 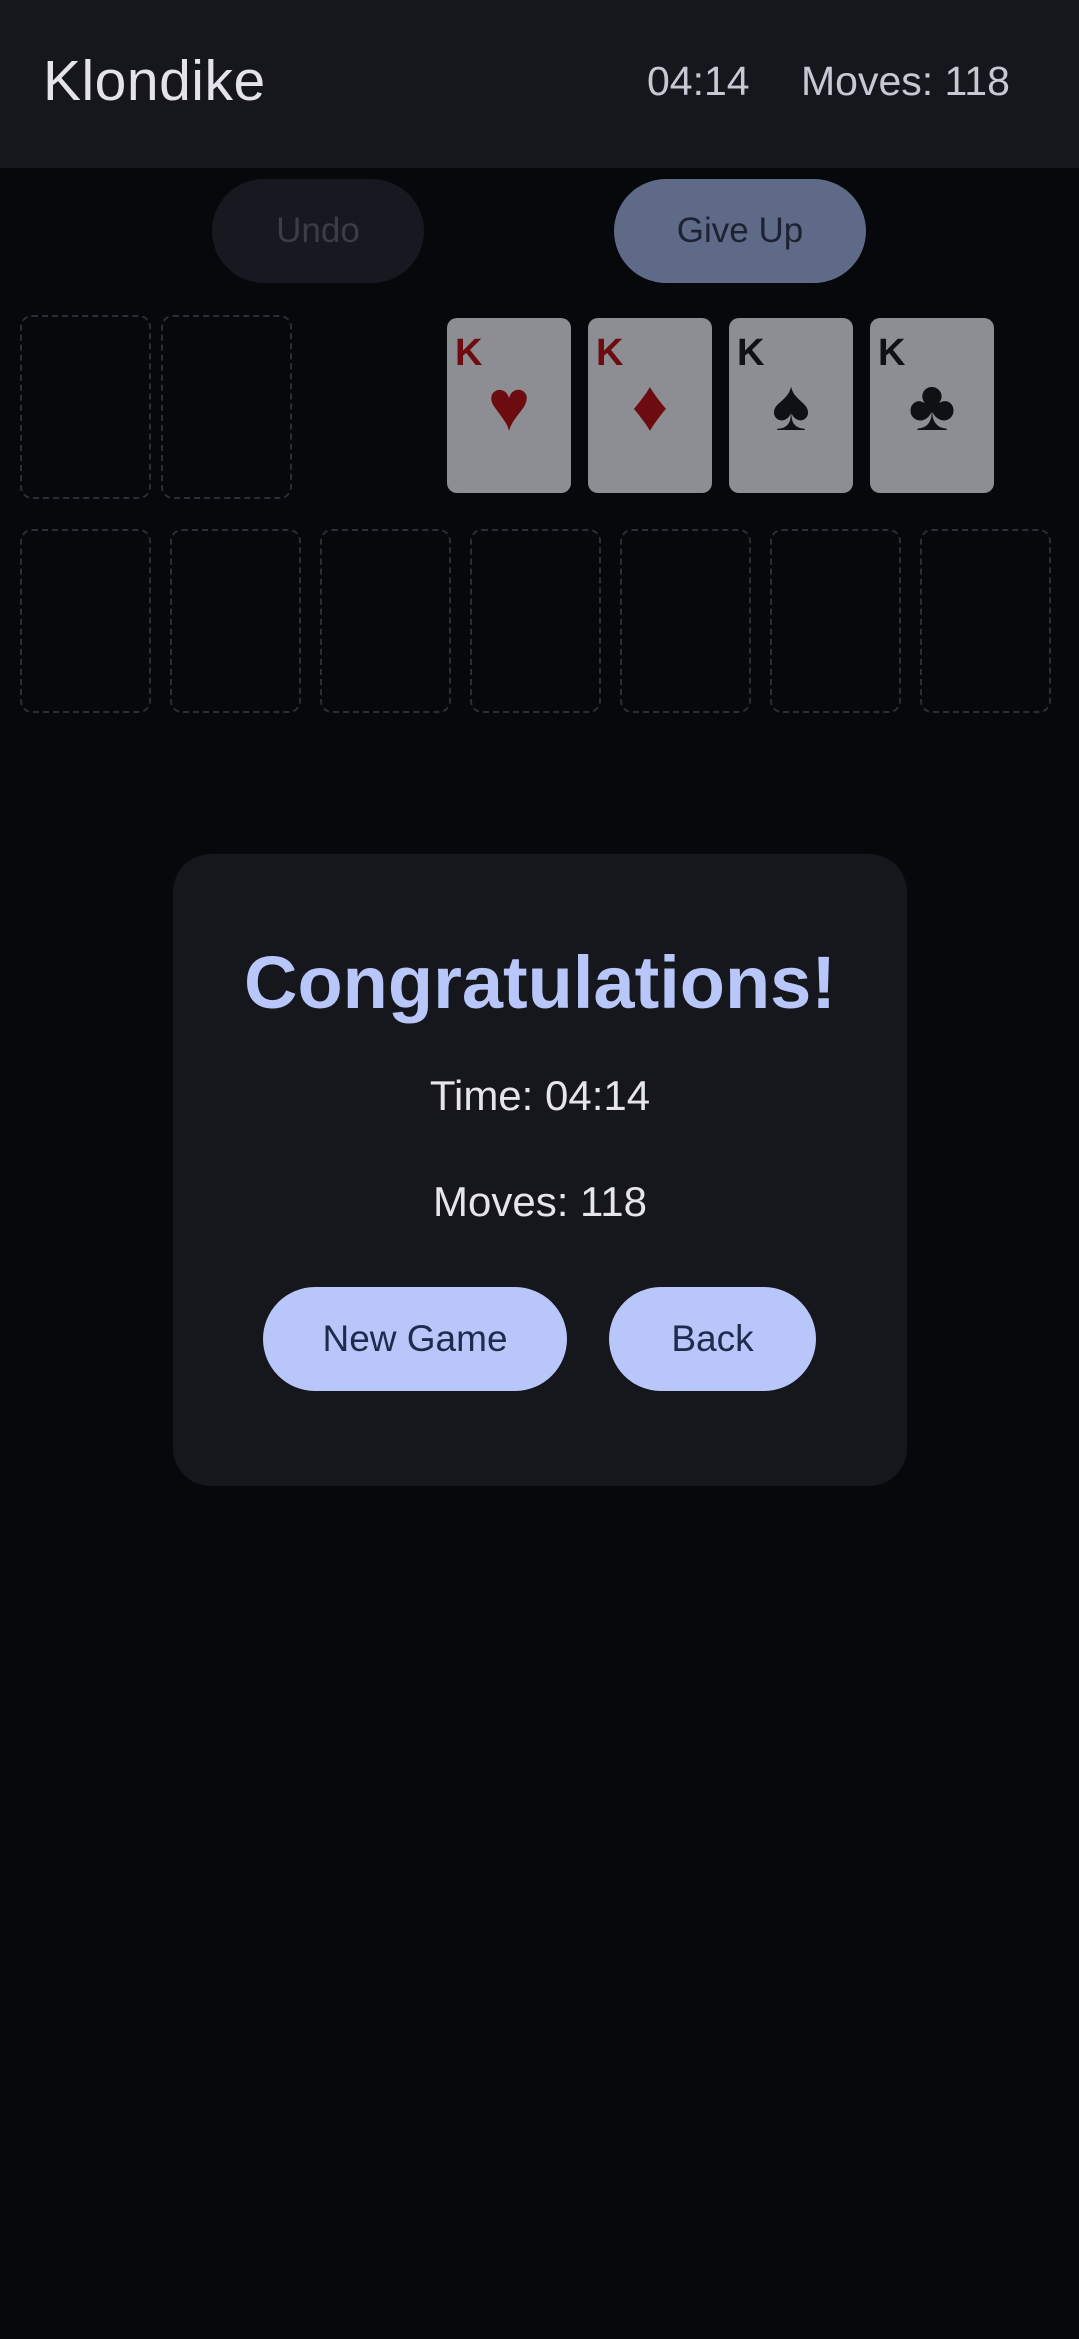 I want to click on dialog-title: Congratulations!, so click(x=540, y=982).